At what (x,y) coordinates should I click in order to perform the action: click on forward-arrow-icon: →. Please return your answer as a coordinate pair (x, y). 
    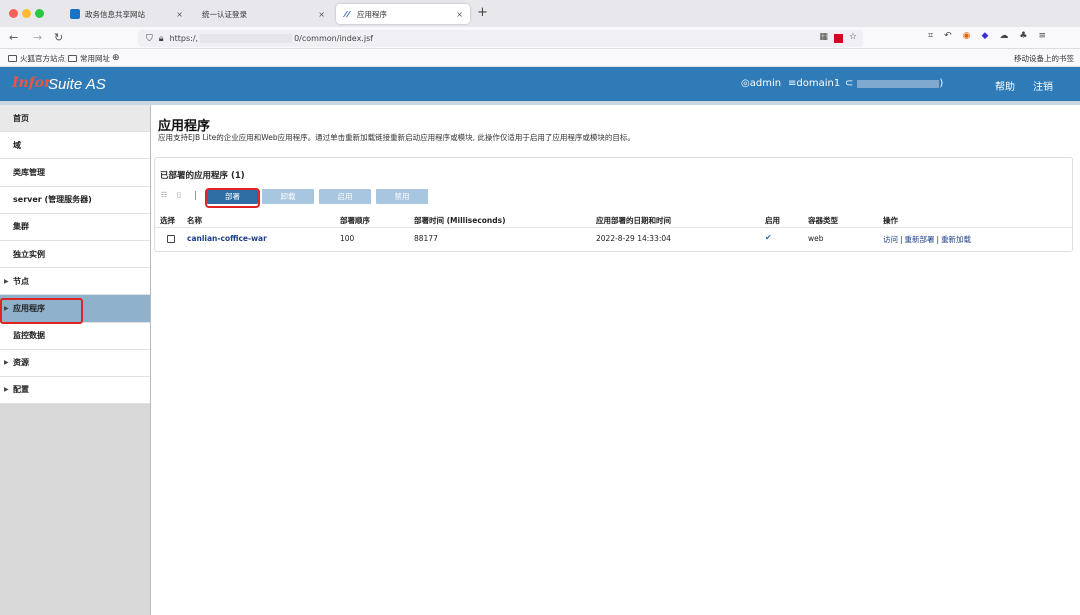
    Looking at the image, I should click on (37, 37).